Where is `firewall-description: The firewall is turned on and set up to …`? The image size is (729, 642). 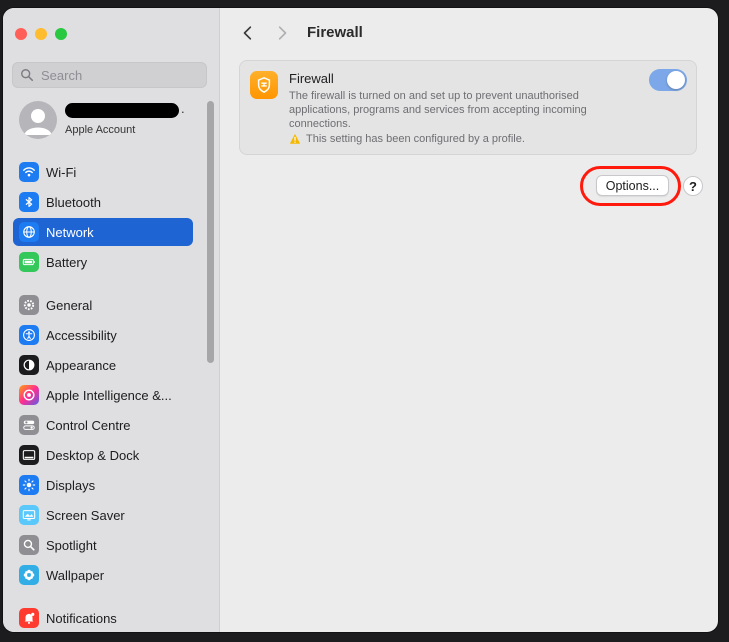
firewall-description: The firewall is turned on and set up to … is located at coordinates (438, 110).